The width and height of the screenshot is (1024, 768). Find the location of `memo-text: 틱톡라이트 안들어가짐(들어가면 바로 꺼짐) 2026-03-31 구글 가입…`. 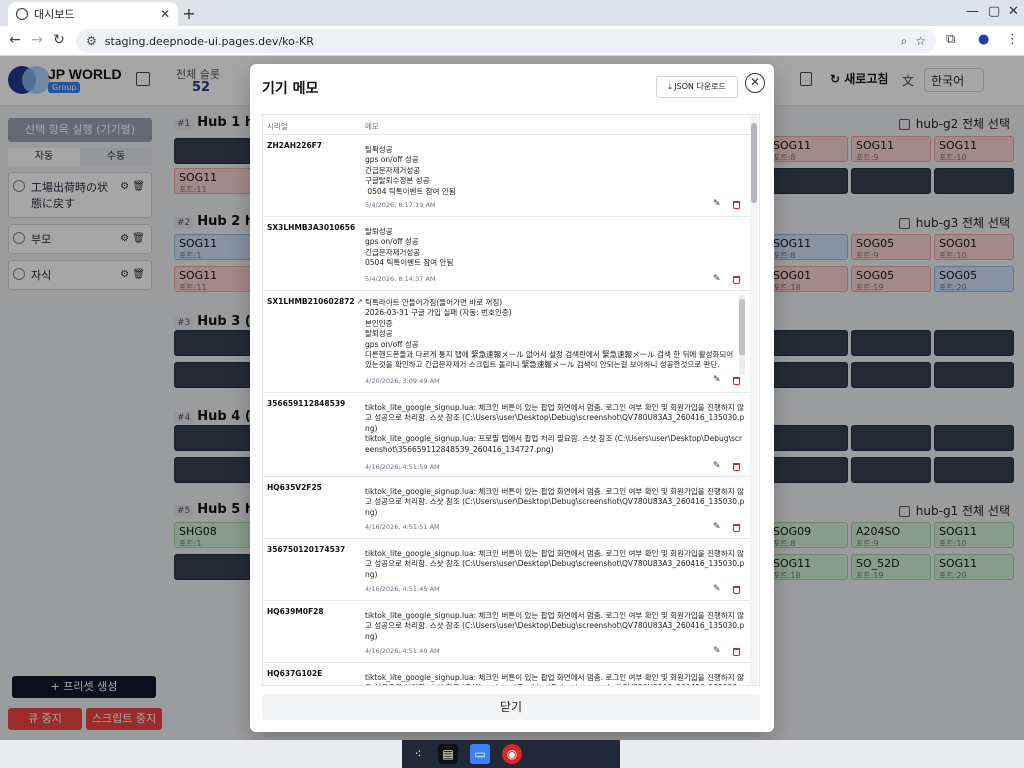

memo-text: 틱톡라이트 안들어가짐(들어가면 바로 꺼짐) 2026-03-31 구글 가입… is located at coordinates (549, 334).